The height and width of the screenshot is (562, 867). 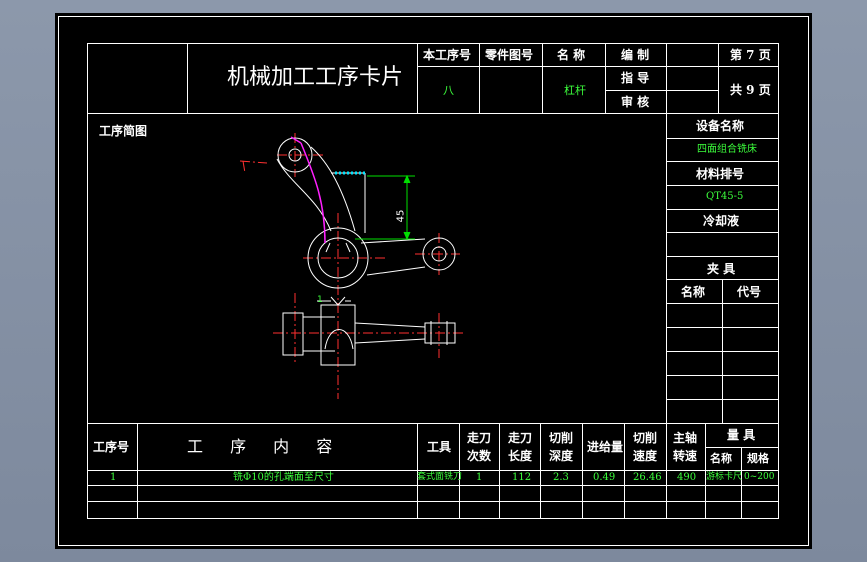 I want to click on material-label: 材料排号, so click(x=720, y=174).